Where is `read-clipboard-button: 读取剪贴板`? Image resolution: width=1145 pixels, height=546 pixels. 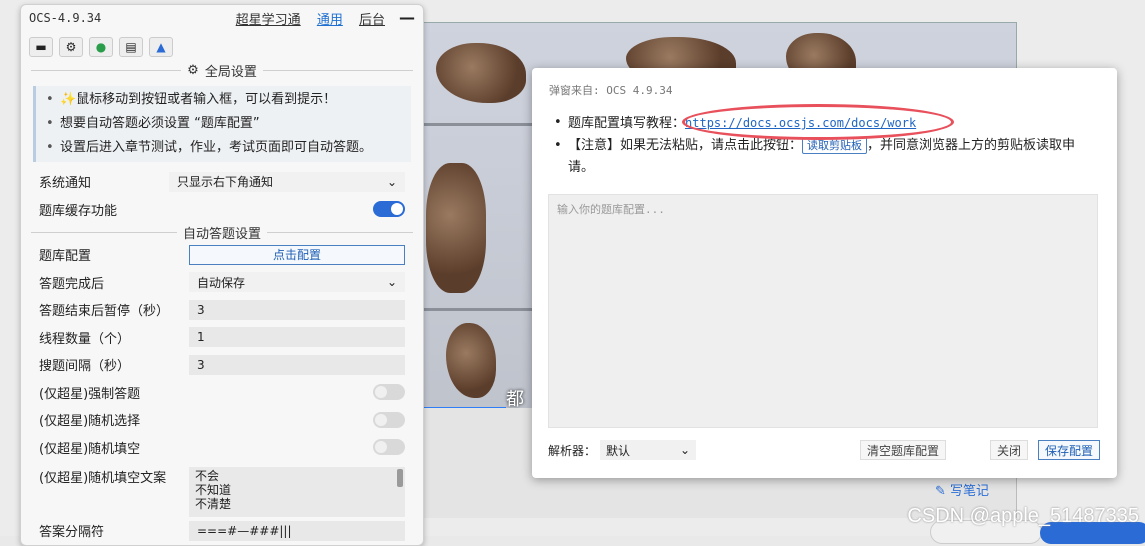 read-clipboard-button: 读取剪贴板 is located at coordinates (835, 145).